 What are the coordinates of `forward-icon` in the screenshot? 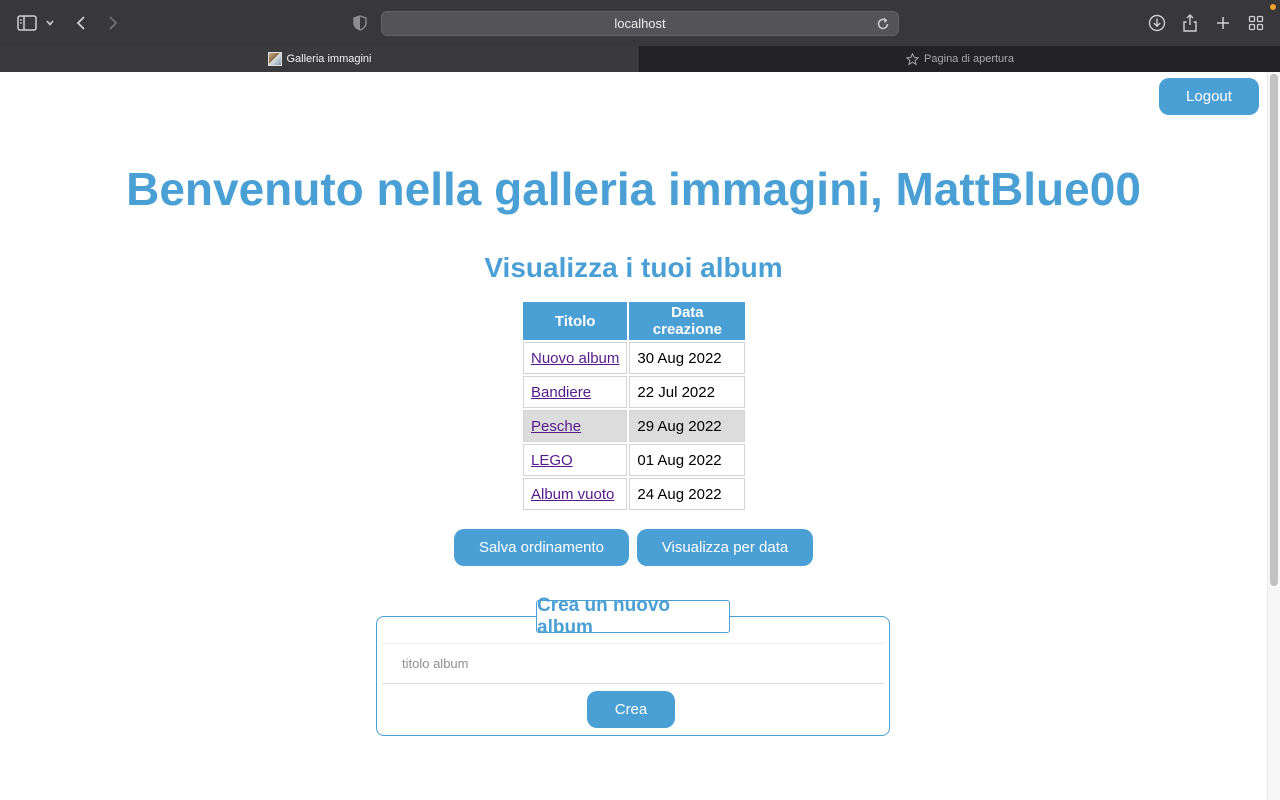 It's located at (113, 23).